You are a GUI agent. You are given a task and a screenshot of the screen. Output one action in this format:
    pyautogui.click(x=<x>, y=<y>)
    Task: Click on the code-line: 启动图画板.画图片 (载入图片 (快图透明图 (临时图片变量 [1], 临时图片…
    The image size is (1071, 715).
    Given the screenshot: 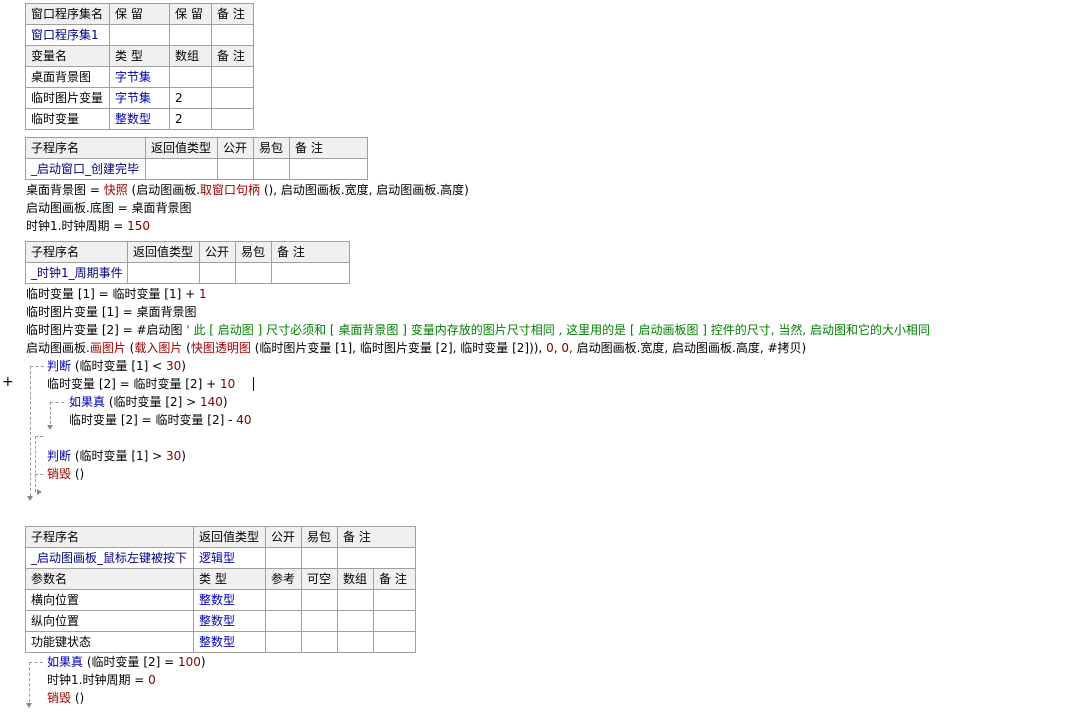 What is the action you would take?
    pyautogui.click(x=416, y=348)
    